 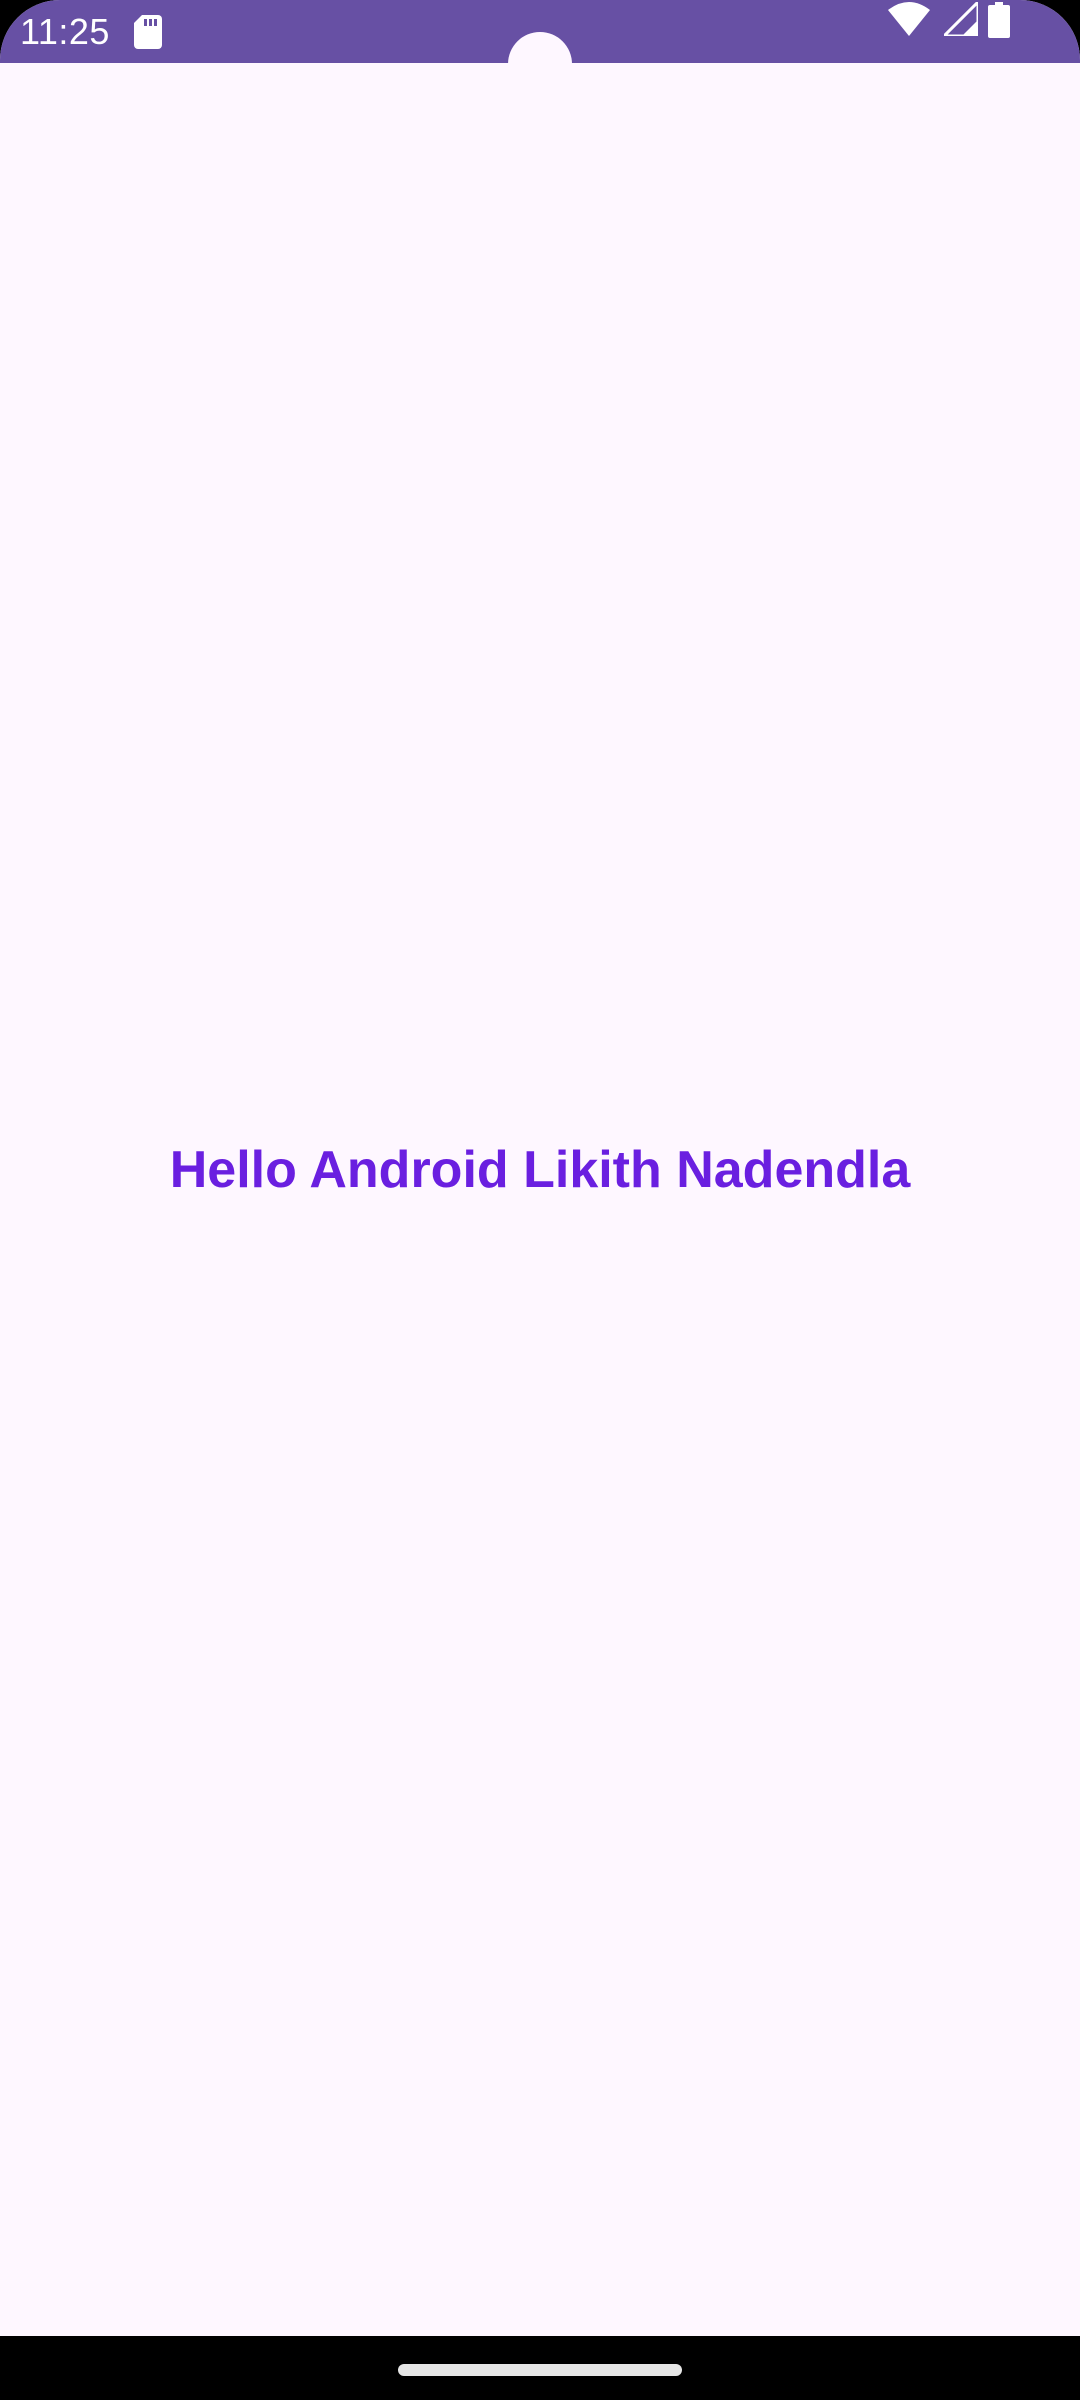 What do you see at coordinates (65, 31) in the screenshot?
I see `status-time: 11:25` at bounding box center [65, 31].